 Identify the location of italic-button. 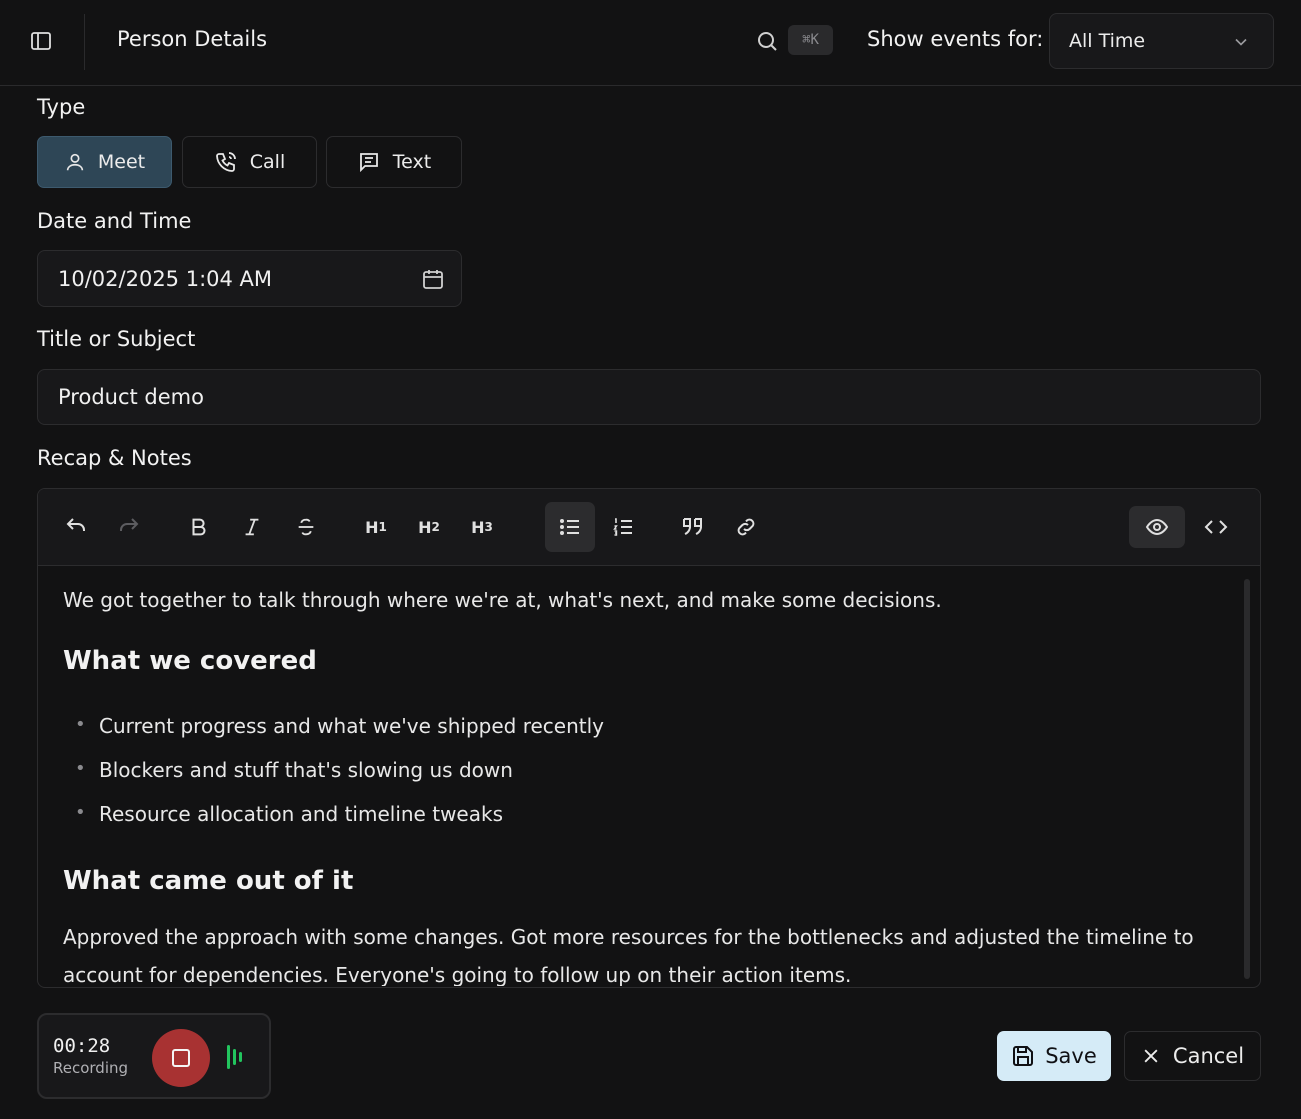
(252, 527).